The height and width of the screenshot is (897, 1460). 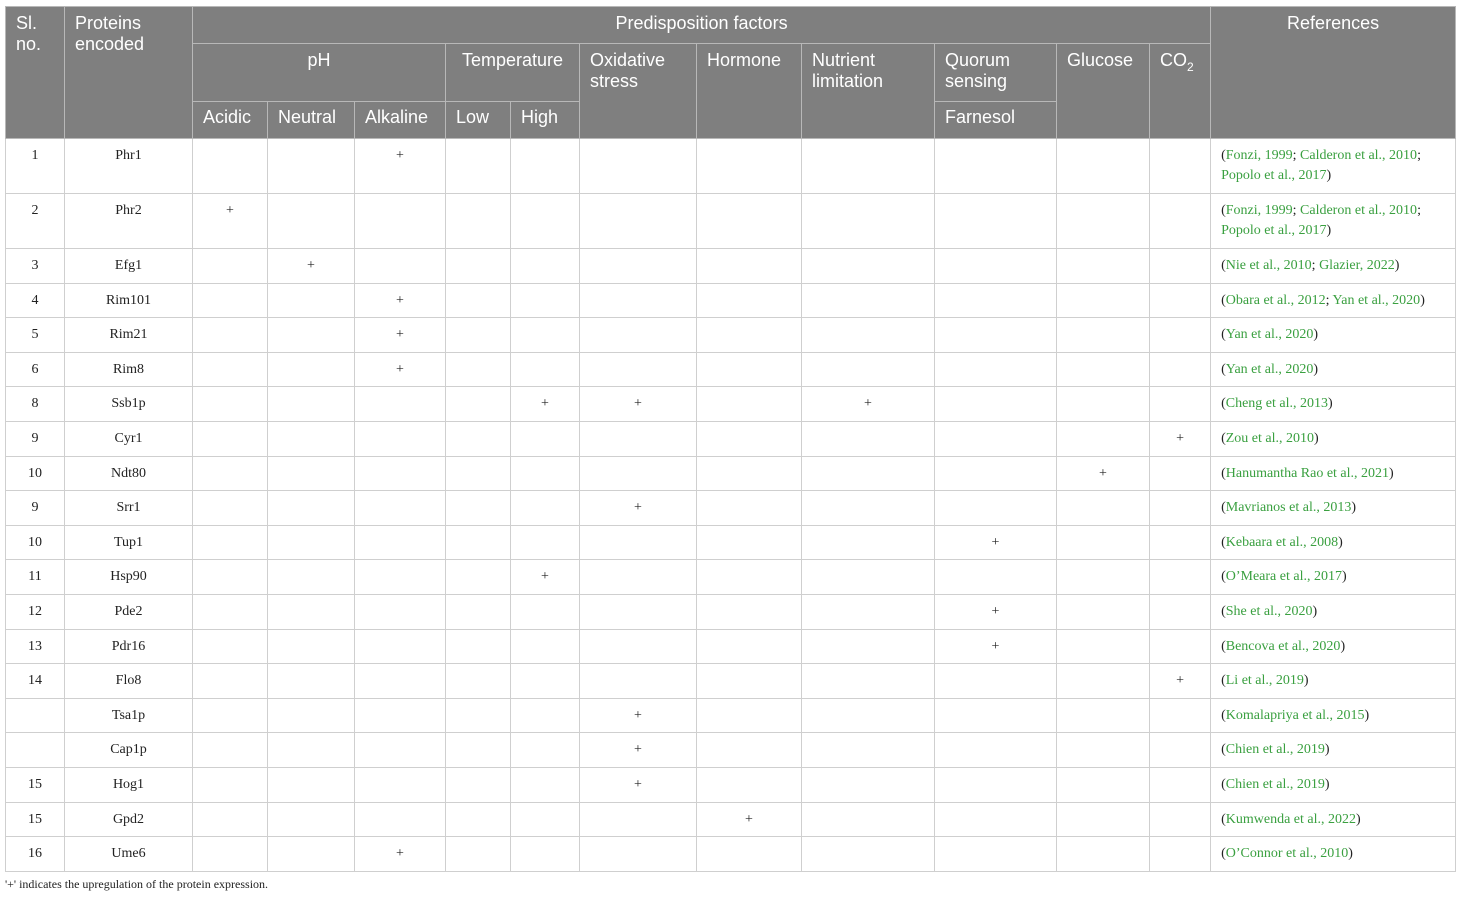 What do you see at coordinates (35, 166) in the screenshot?
I see `cell-sl-no: 1` at bounding box center [35, 166].